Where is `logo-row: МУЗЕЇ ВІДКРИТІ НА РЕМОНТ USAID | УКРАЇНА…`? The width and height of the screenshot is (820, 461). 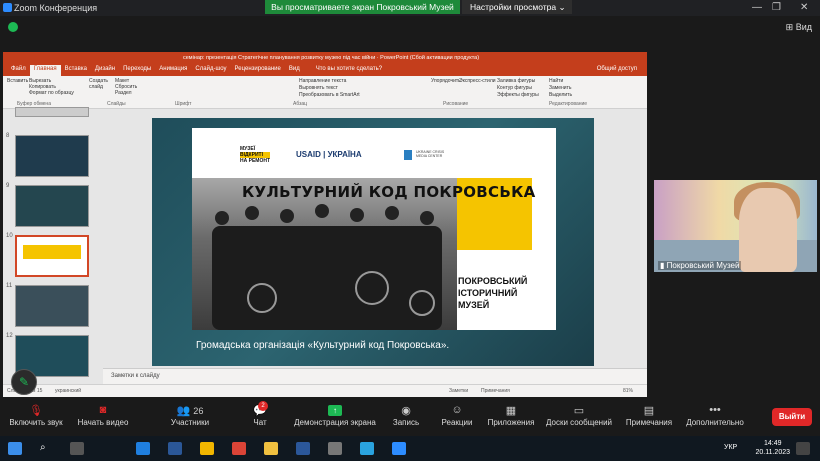
logo-row: МУЗЕЇ ВІДКРИТІ НА РЕМОНТ USAID | УКРАЇНА… is located at coordinates (374, 157).